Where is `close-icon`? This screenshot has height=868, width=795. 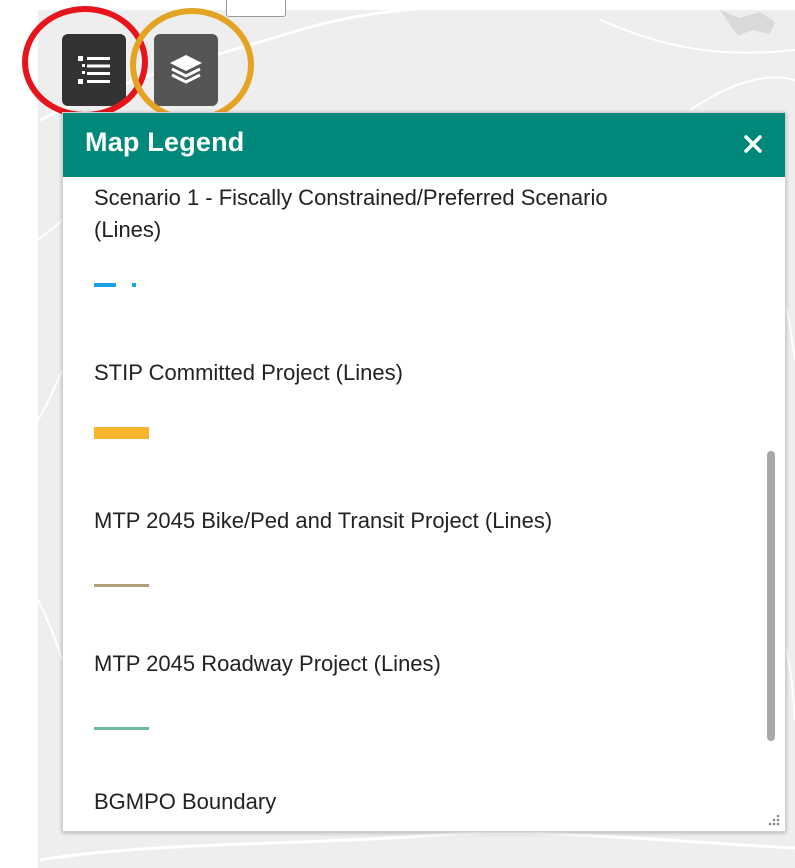 close-icon is located at coordinates (753, 144).